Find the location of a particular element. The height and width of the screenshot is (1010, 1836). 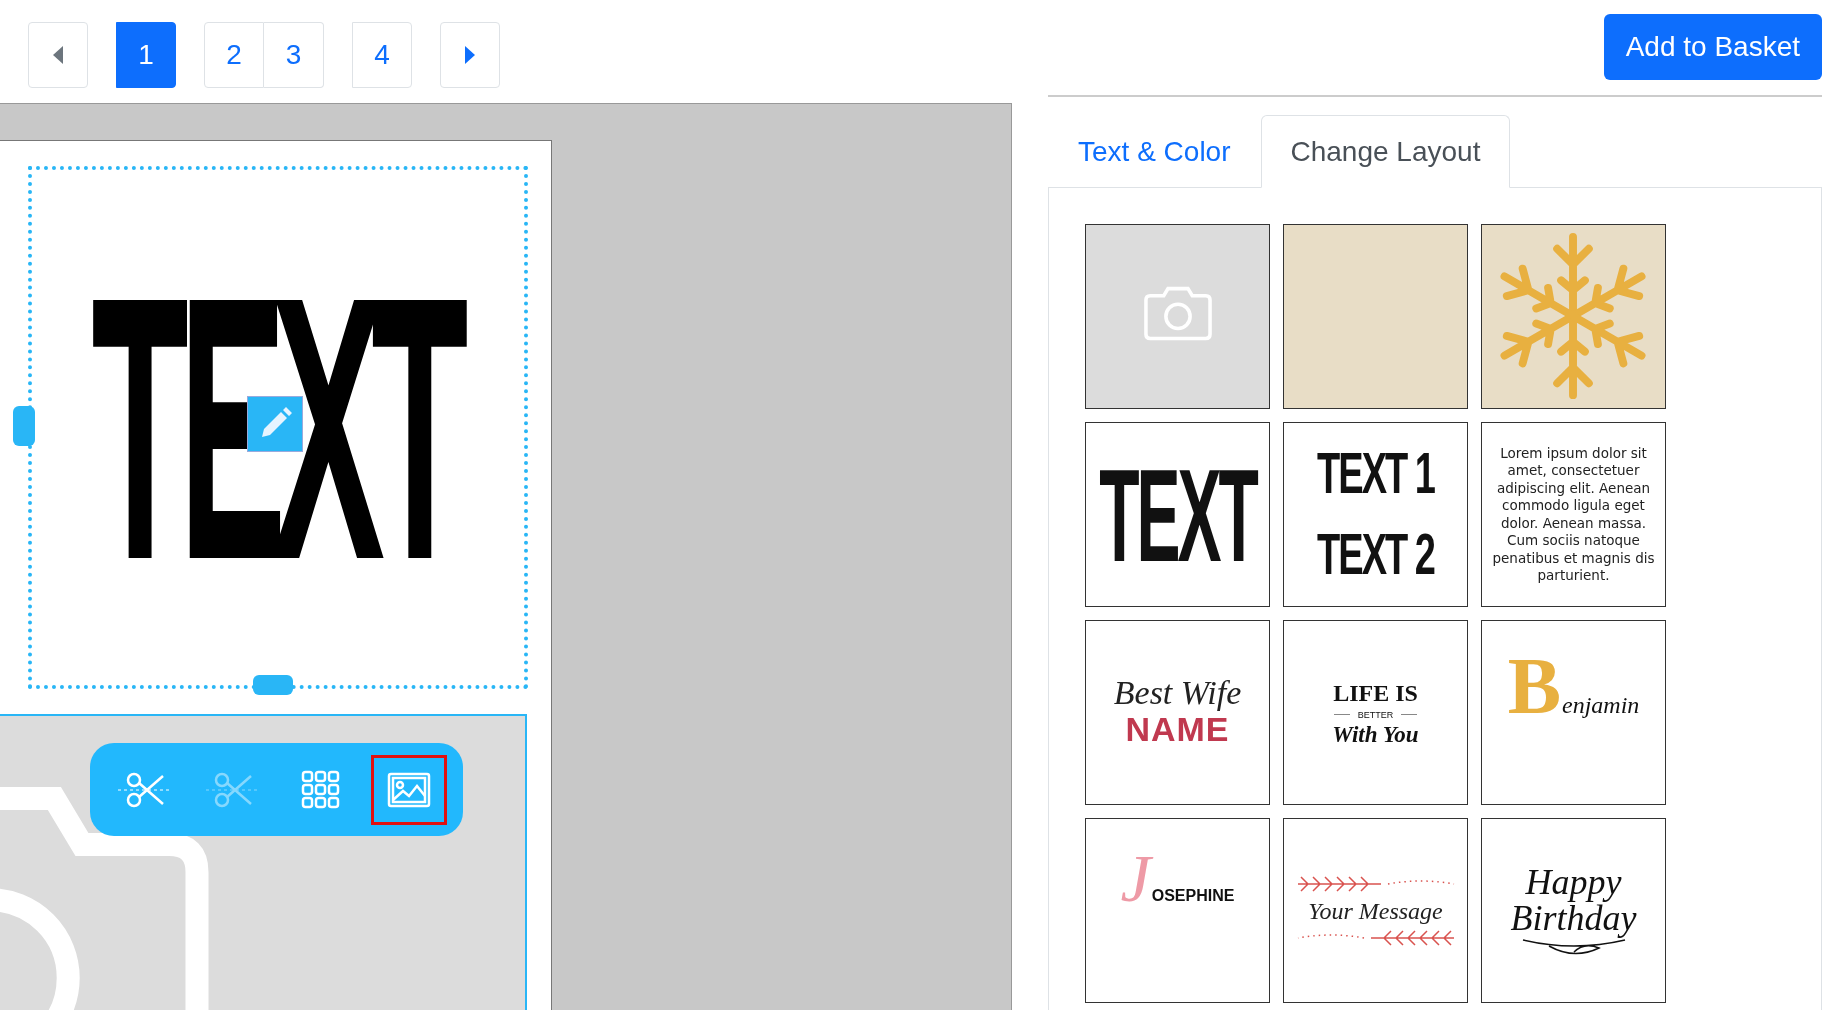

toolbar-button is located at coordinates (408, 789).